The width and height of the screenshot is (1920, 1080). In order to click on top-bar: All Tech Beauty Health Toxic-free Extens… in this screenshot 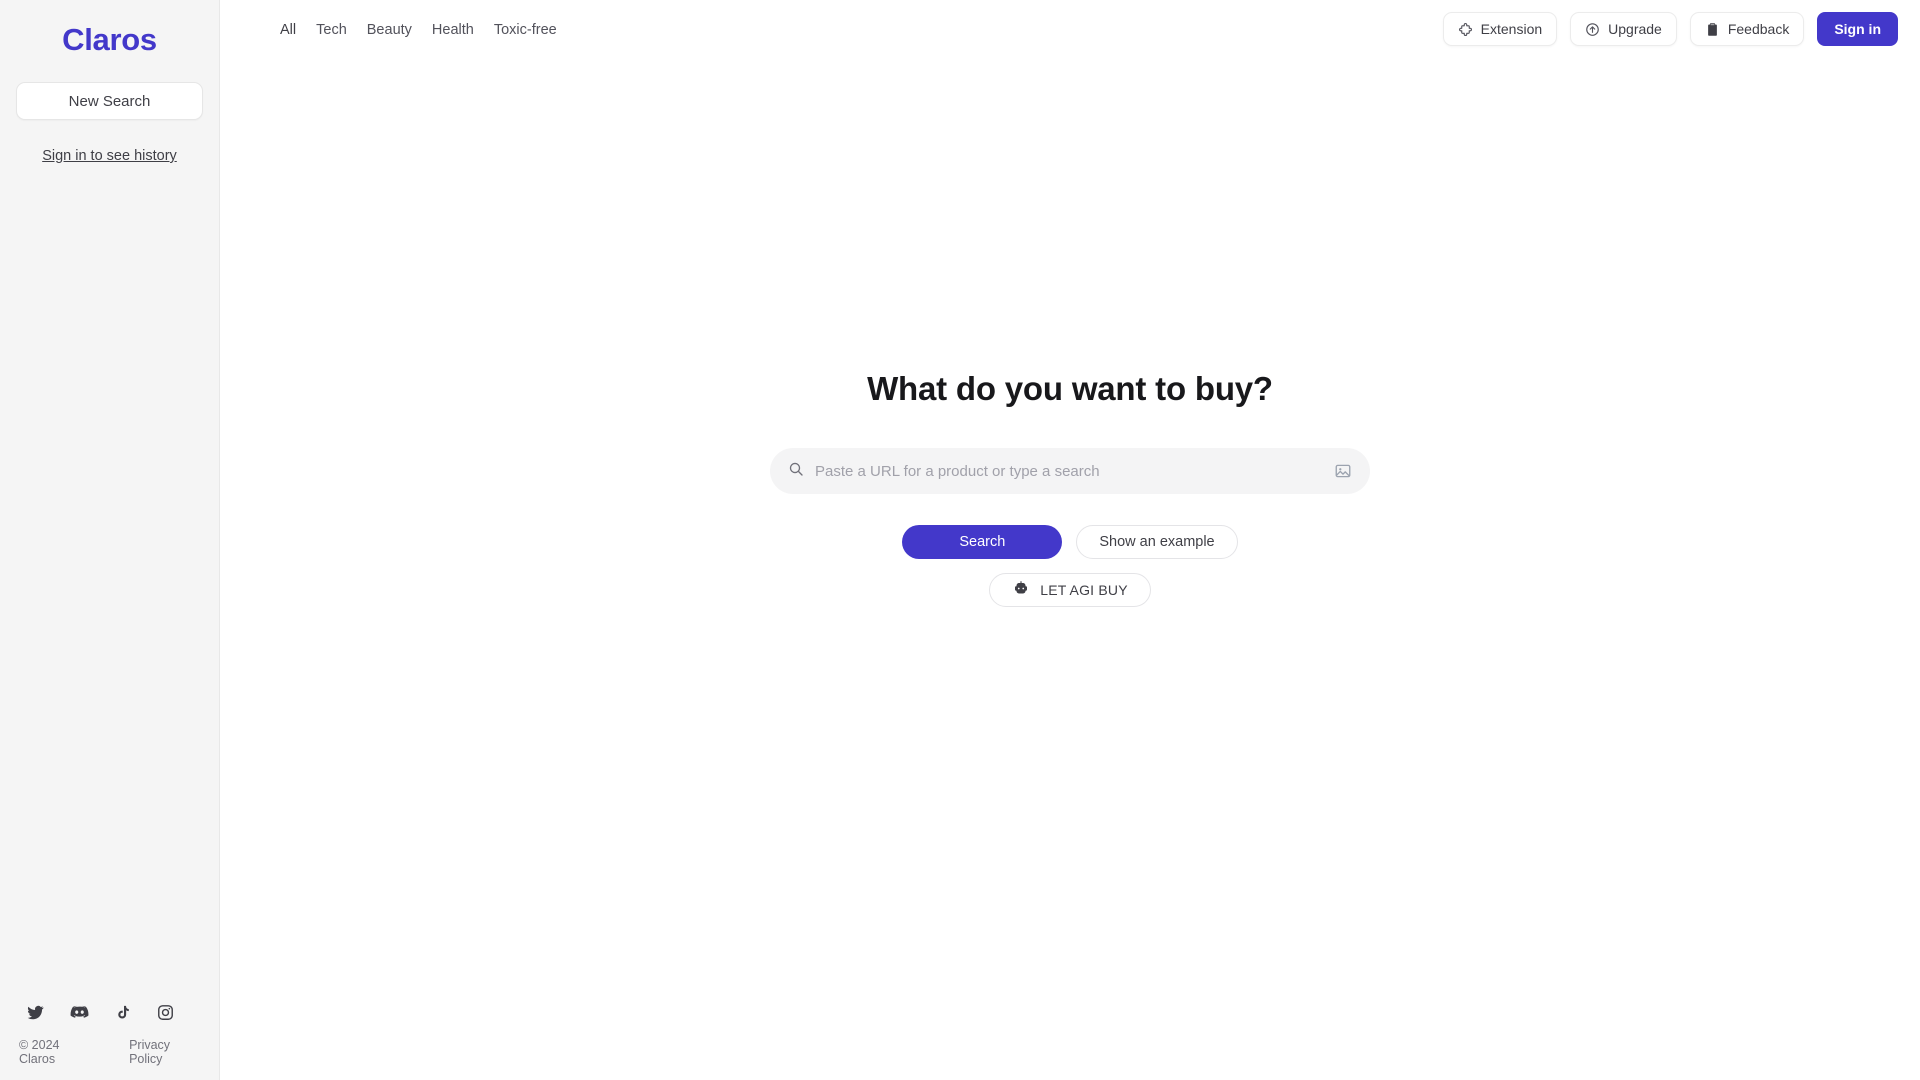, I will do `click(1070, 30)`.